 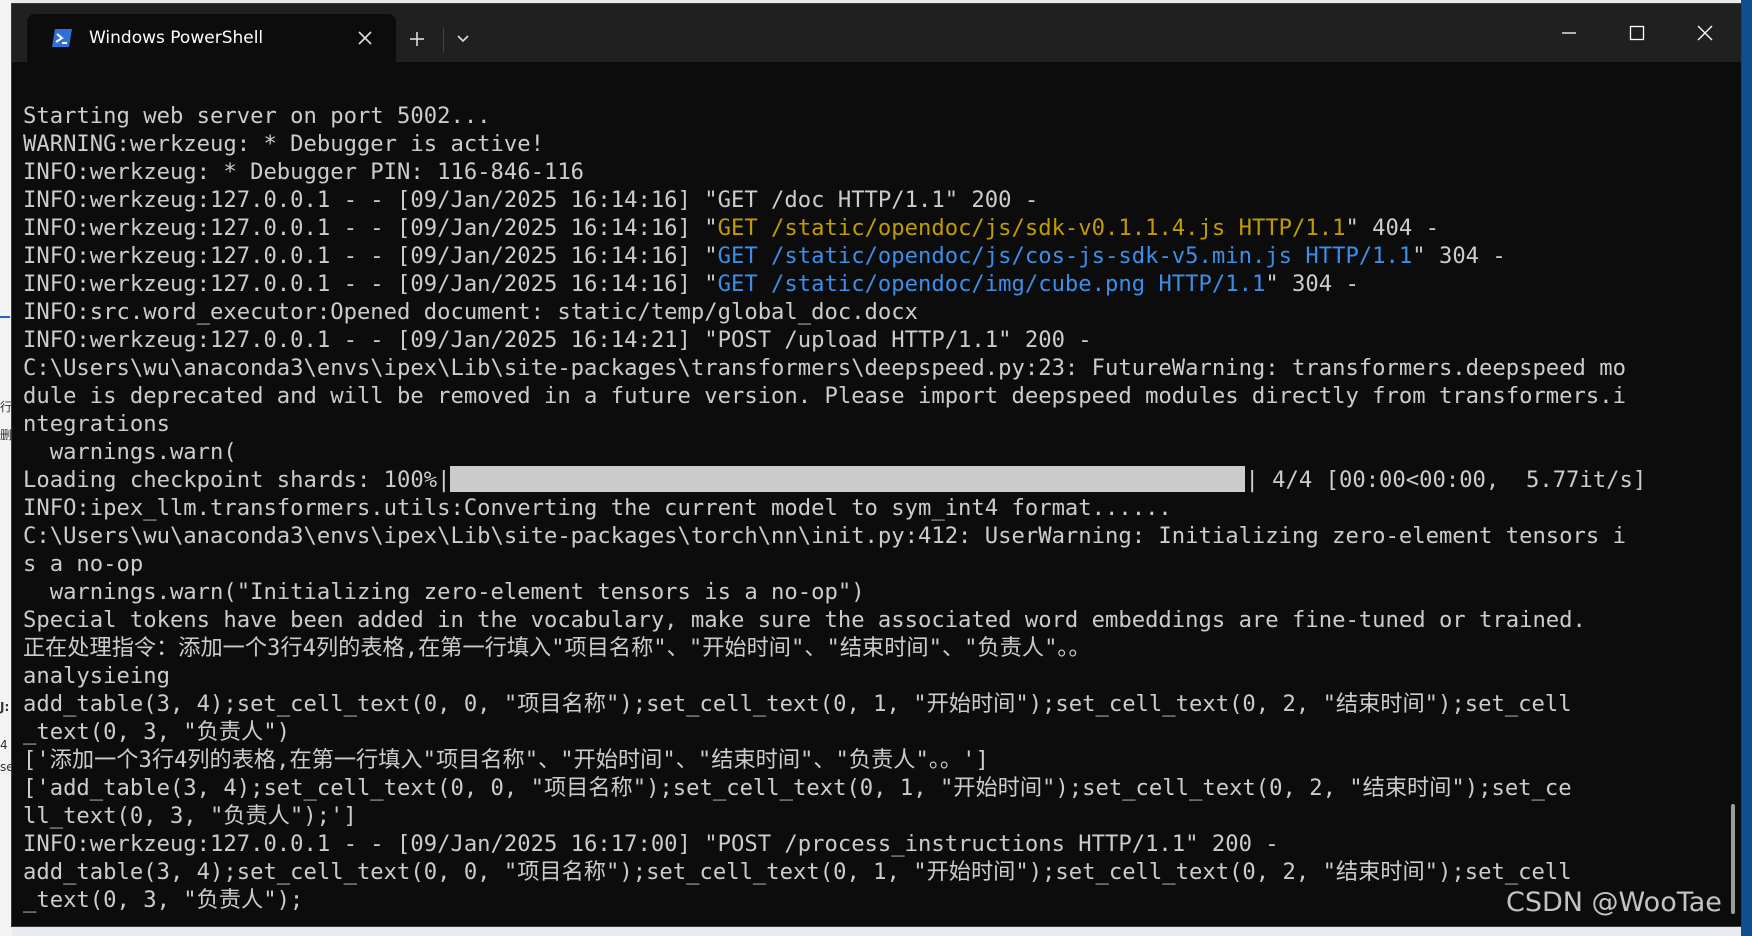 I want to click on maximize-button, so click(x=1637, y=33).